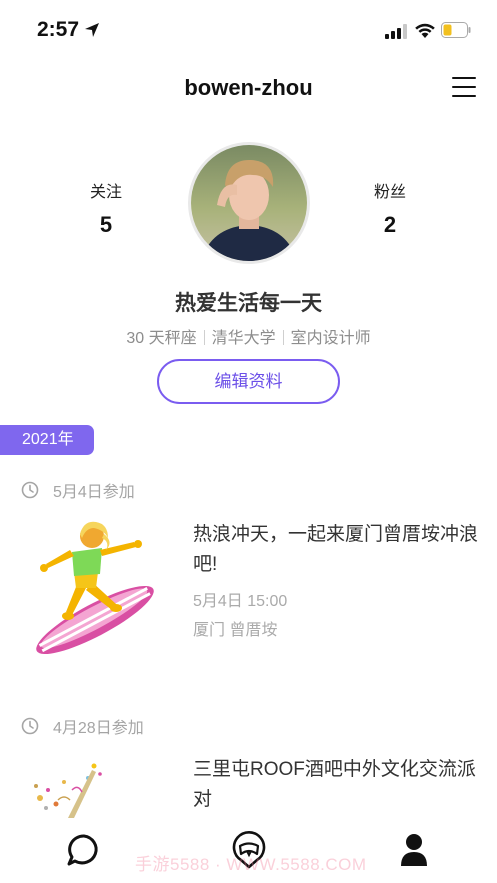 Image resolution: width=497 pixels, height=883 pixels. Describe the element at coordinates (98, 728) in the screenshot. I see `joined-date: 4月28日参加` at that location.